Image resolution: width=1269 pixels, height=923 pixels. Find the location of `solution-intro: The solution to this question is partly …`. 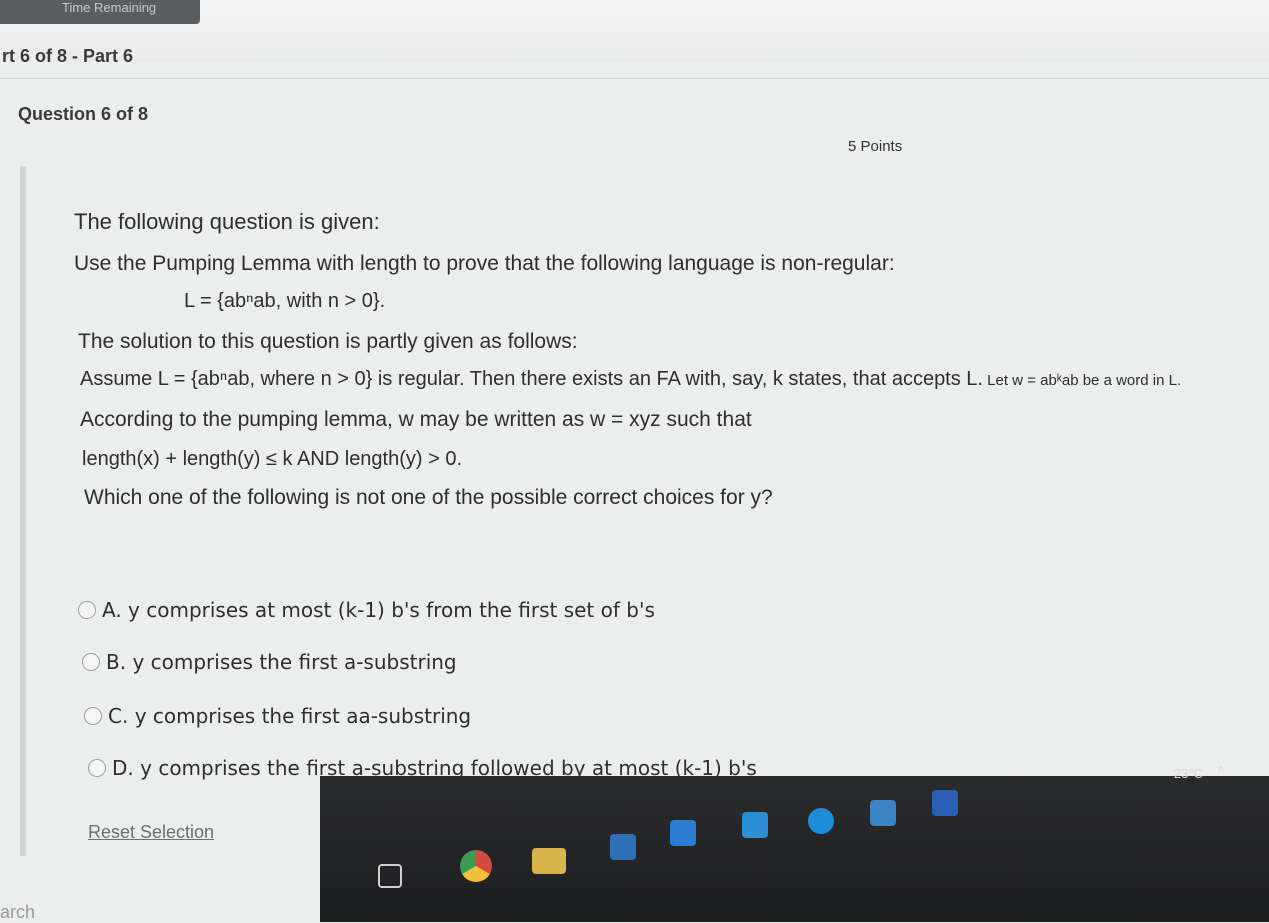

solution-intro: The solution to this question is partly … is located at coordinates (328, 341).